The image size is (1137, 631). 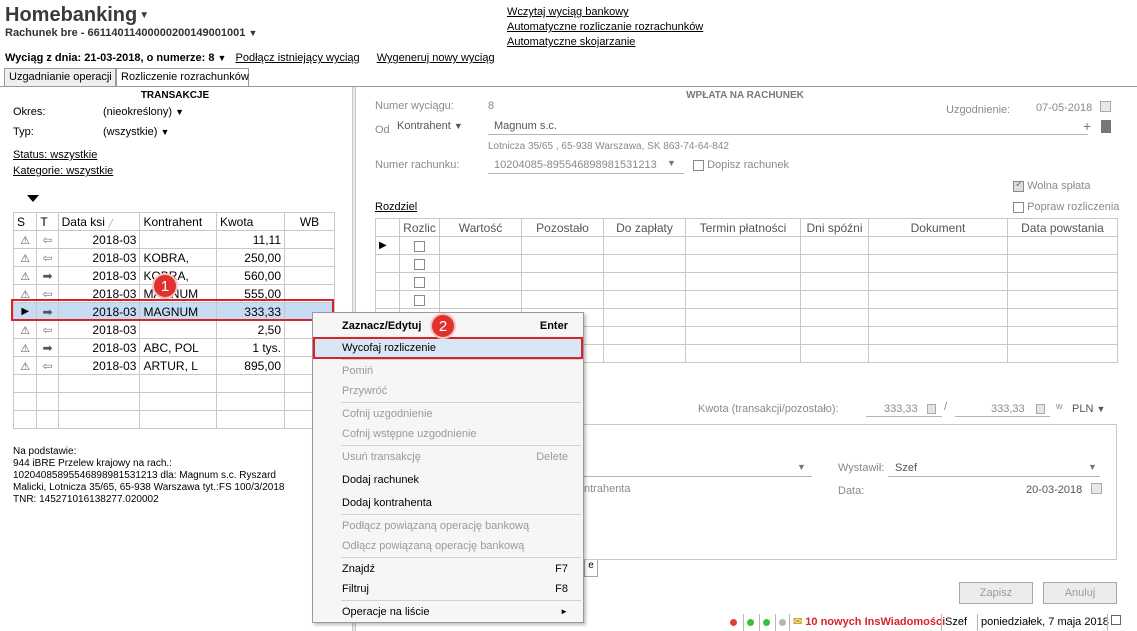 I want to click on column-header: Dni spóźni, so click(x=834, y=227).